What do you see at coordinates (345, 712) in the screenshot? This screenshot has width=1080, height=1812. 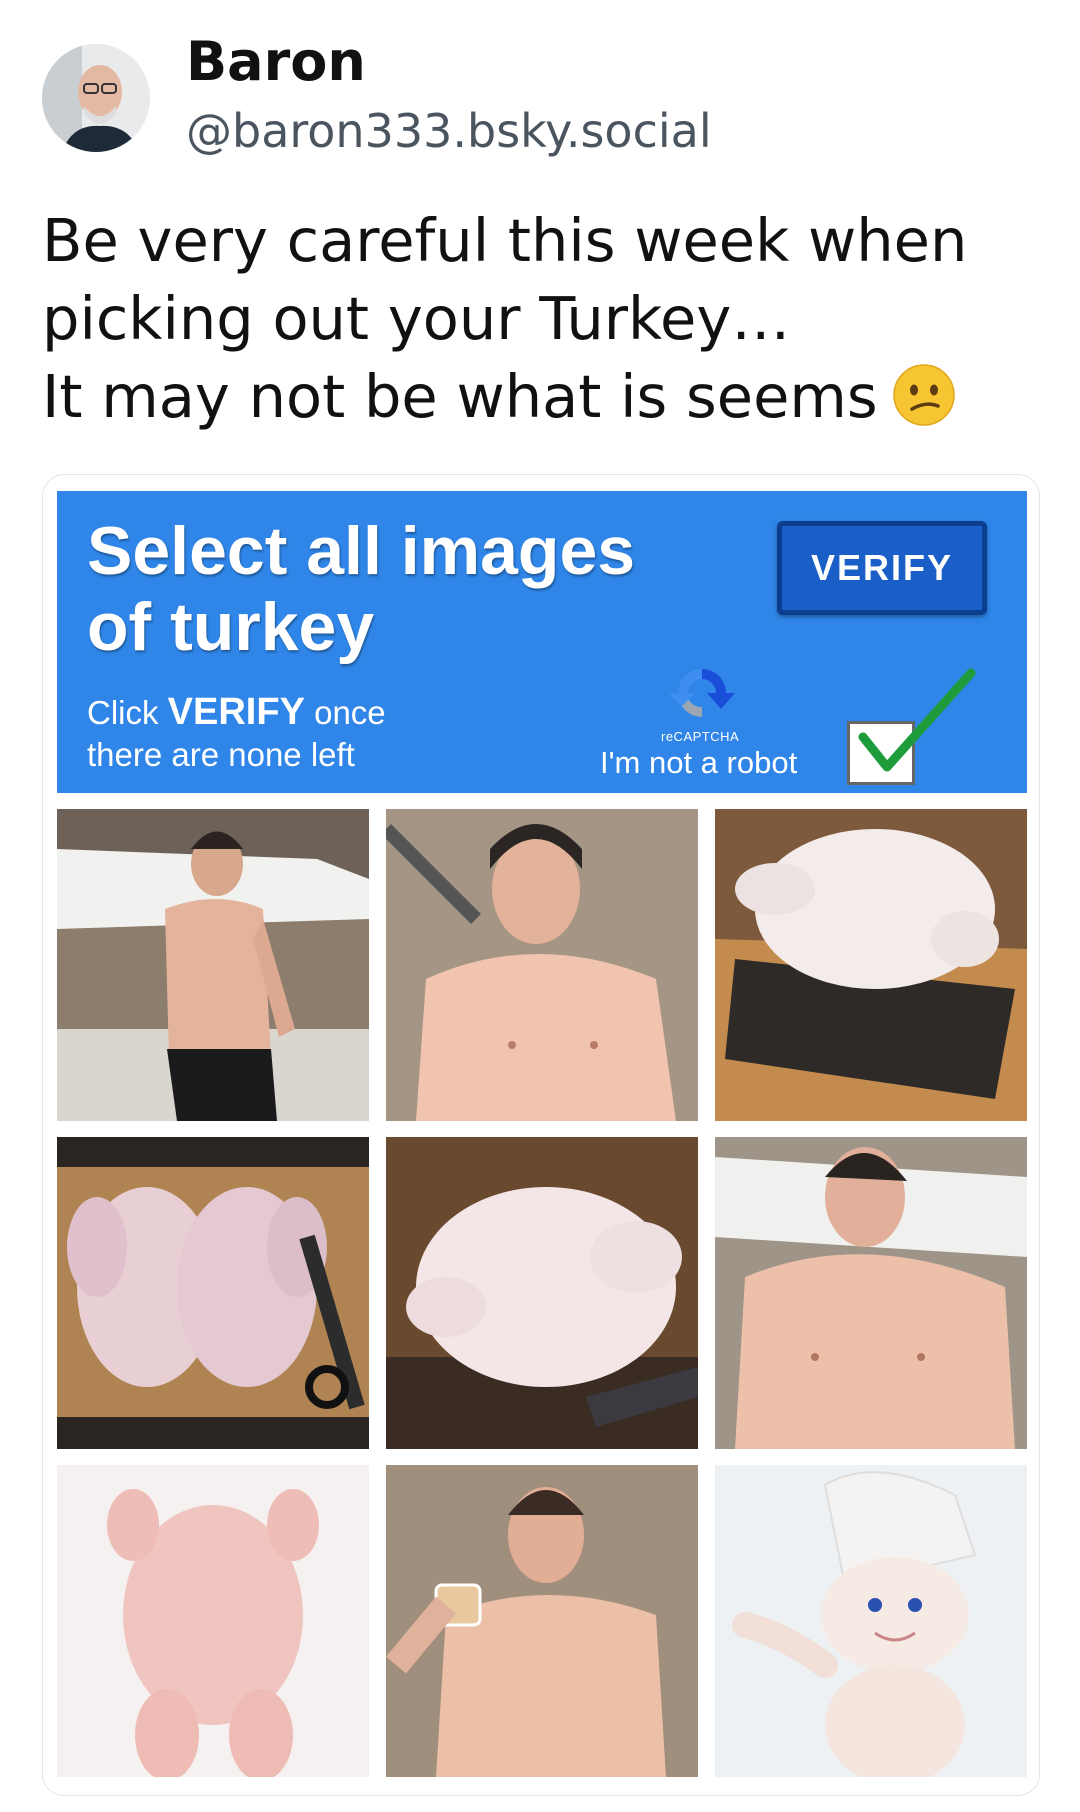 I see `instruction-suffix: once` at bounding box center [345, 712].